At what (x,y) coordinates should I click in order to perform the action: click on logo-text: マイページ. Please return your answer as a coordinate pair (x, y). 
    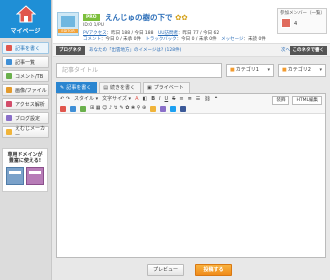
    Looking at the image, I should click on (25, 31).